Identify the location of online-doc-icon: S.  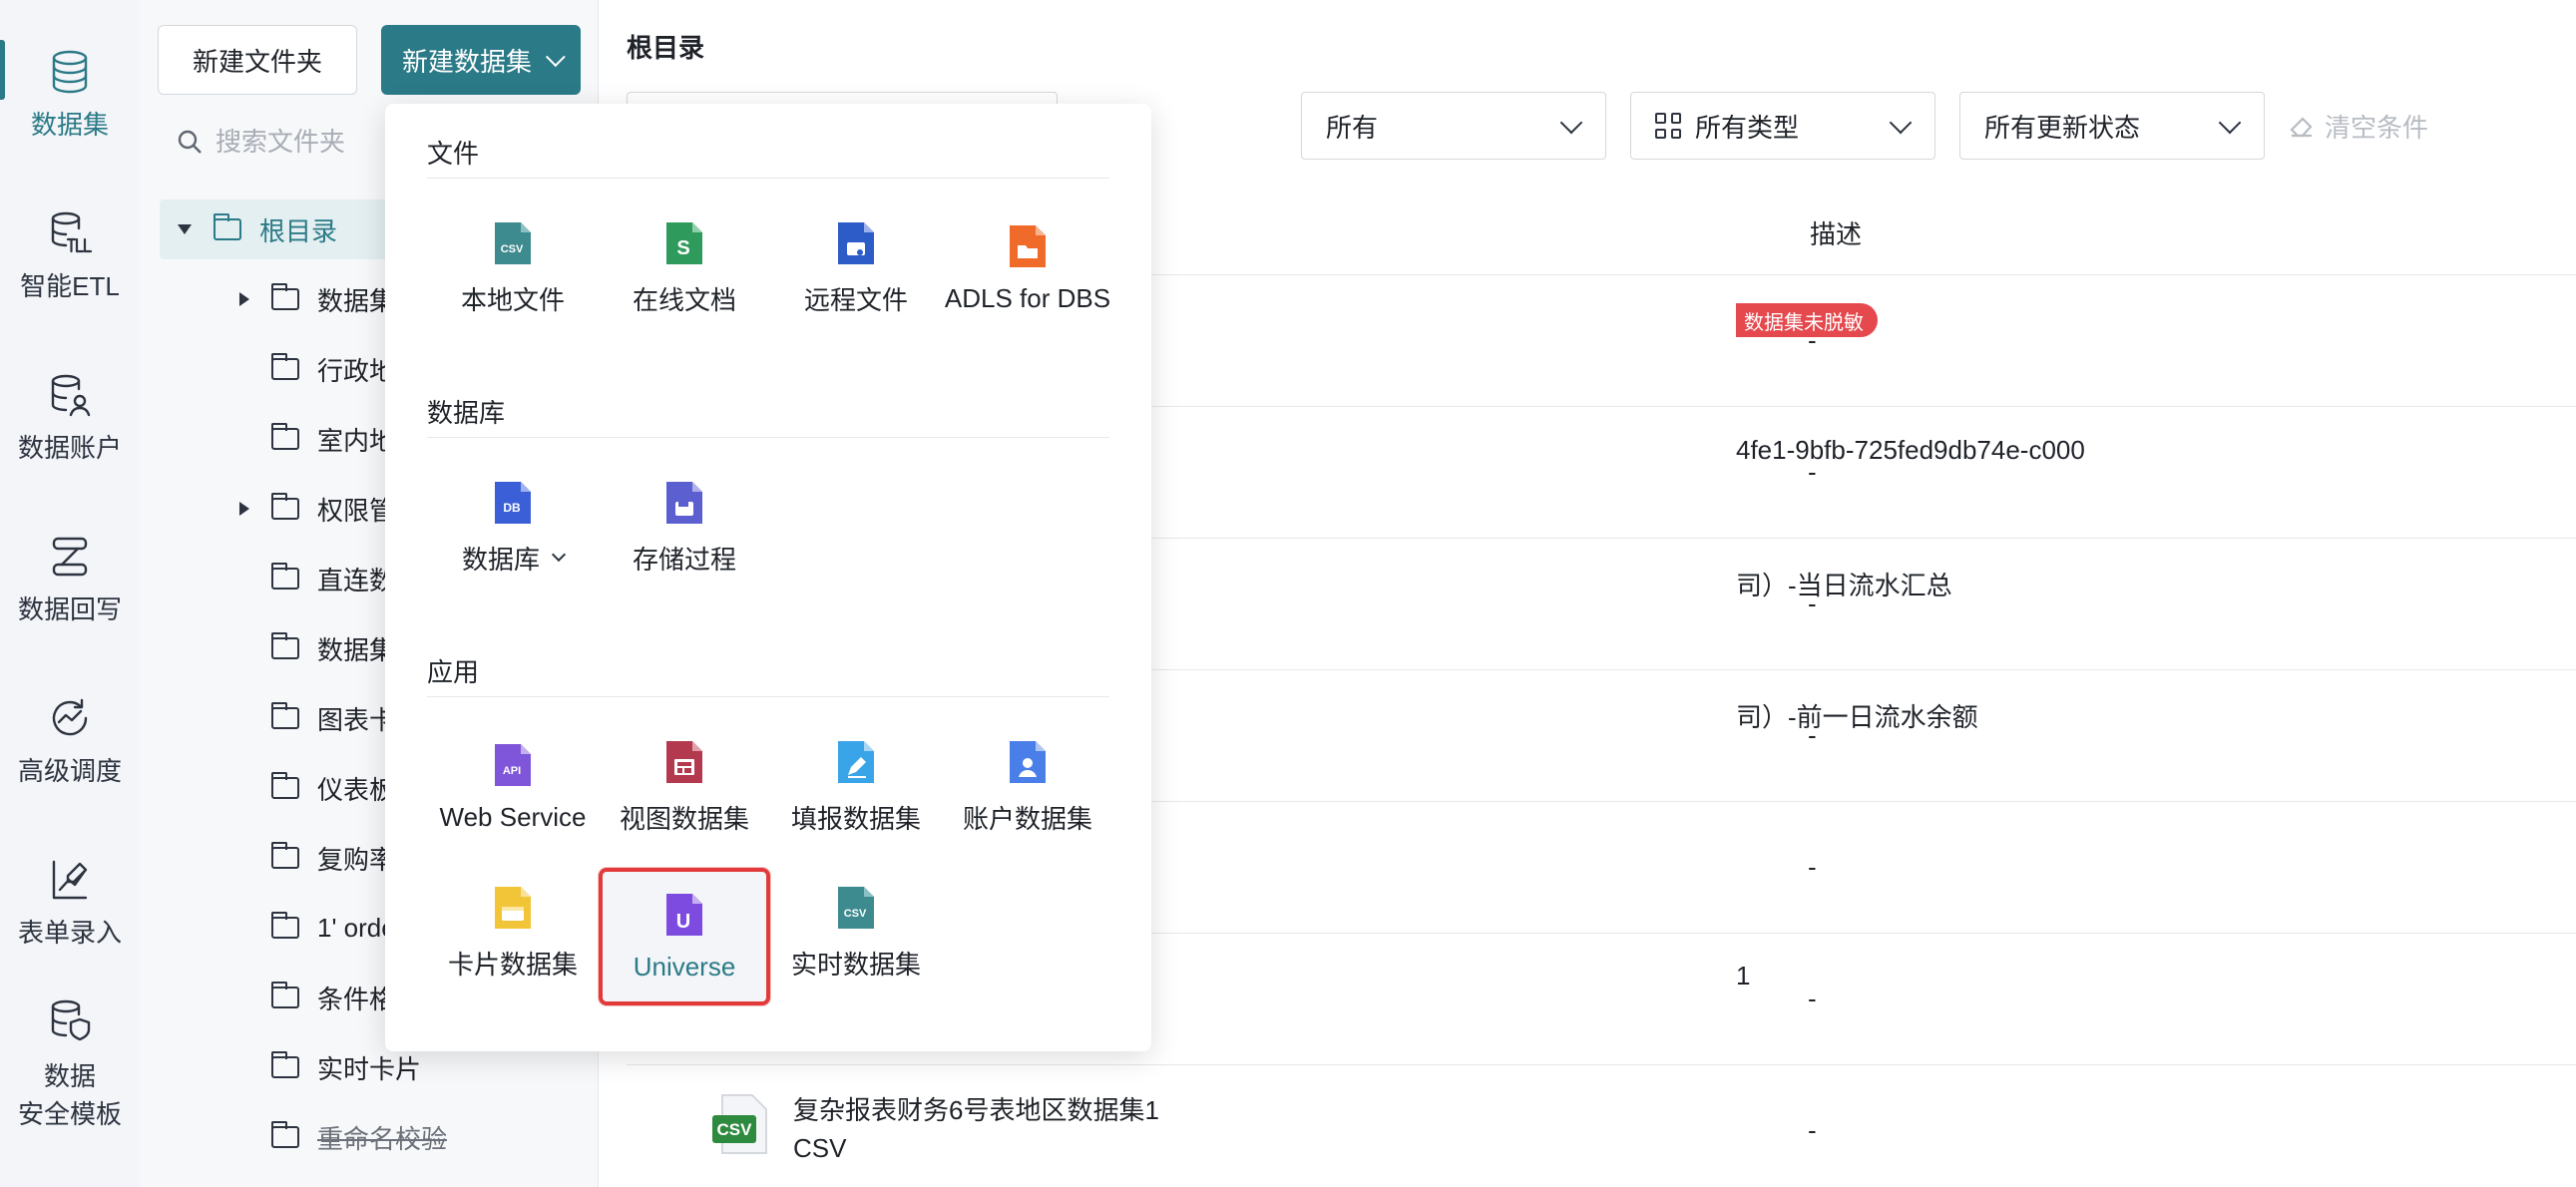
(684, 242).